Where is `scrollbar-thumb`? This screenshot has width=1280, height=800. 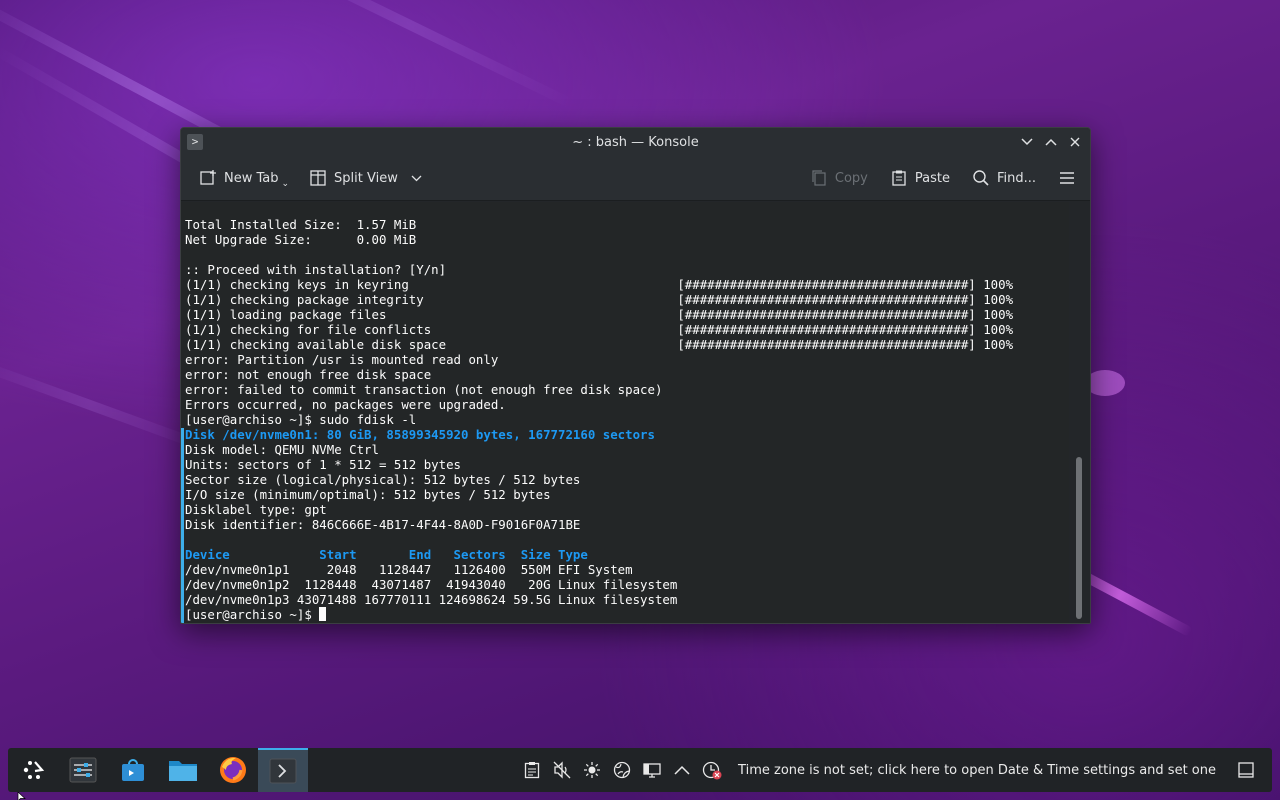 scrollbar-thumb is located at coordinates (1079, 538).